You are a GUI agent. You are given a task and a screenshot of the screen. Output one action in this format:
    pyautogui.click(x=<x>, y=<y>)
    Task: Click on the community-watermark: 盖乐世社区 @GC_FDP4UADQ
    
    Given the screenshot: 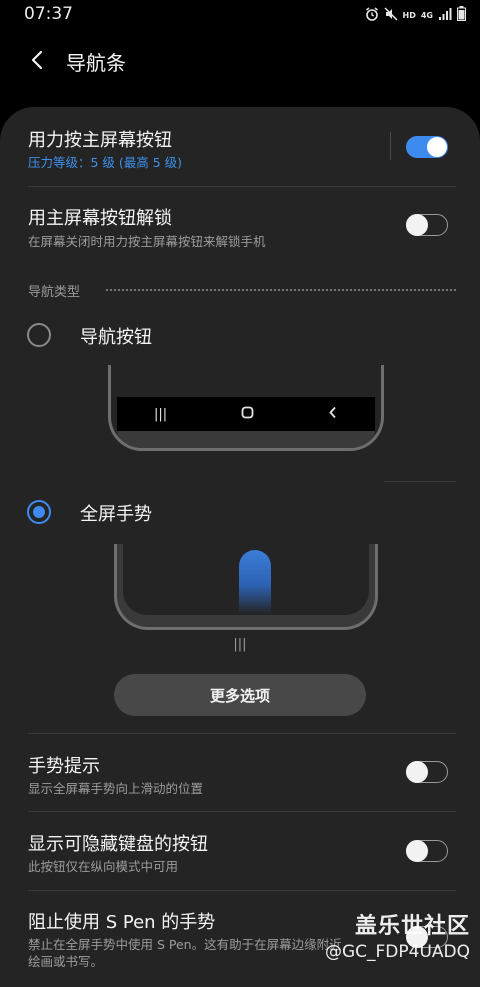 What is the action you would take?
    pyautogui.click(x=397, y=935)
    